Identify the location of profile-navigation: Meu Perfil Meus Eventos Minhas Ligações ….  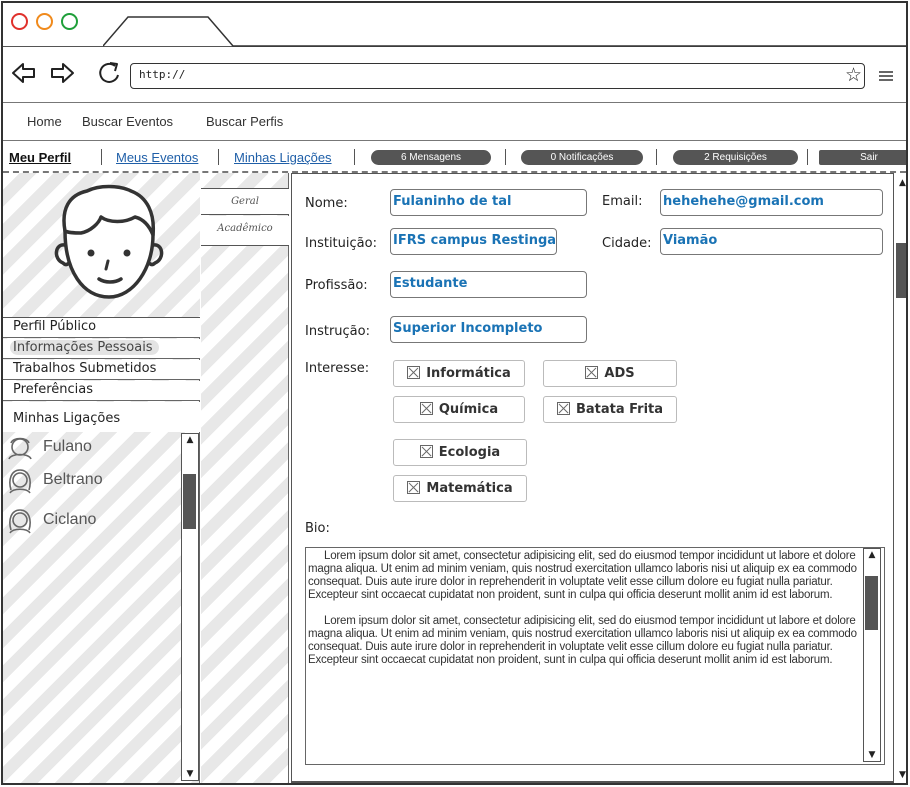
(454, 157).